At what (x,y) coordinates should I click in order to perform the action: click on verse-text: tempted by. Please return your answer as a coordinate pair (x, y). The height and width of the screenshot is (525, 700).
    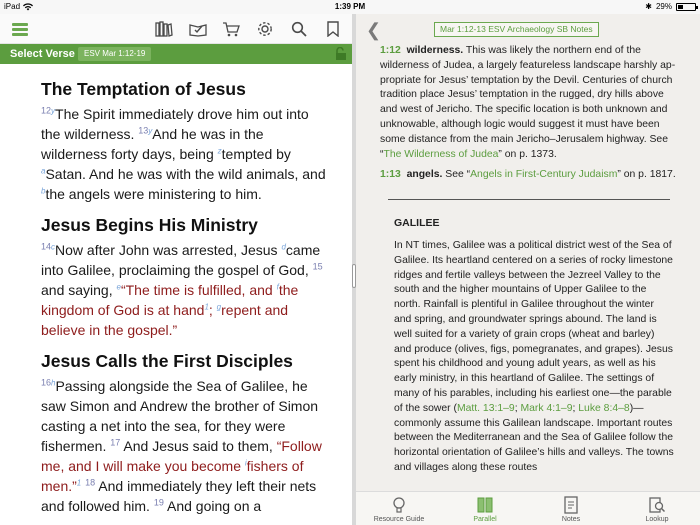
    Looking at the image, I should click on (256, 154).